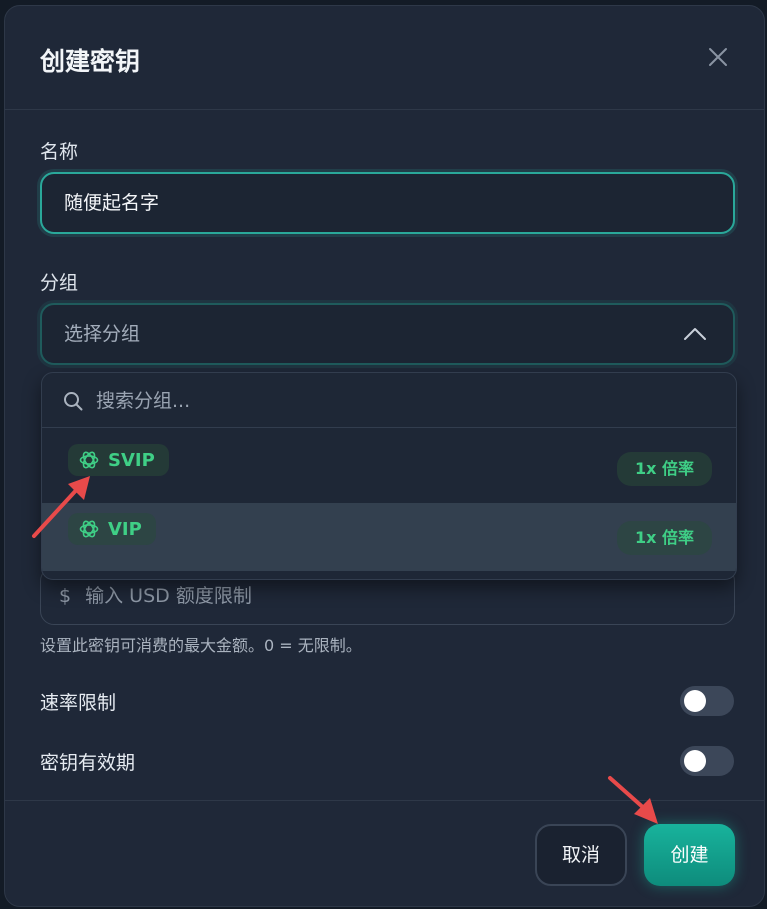  I want to click on group-tag: VIP, so click(112, 529).